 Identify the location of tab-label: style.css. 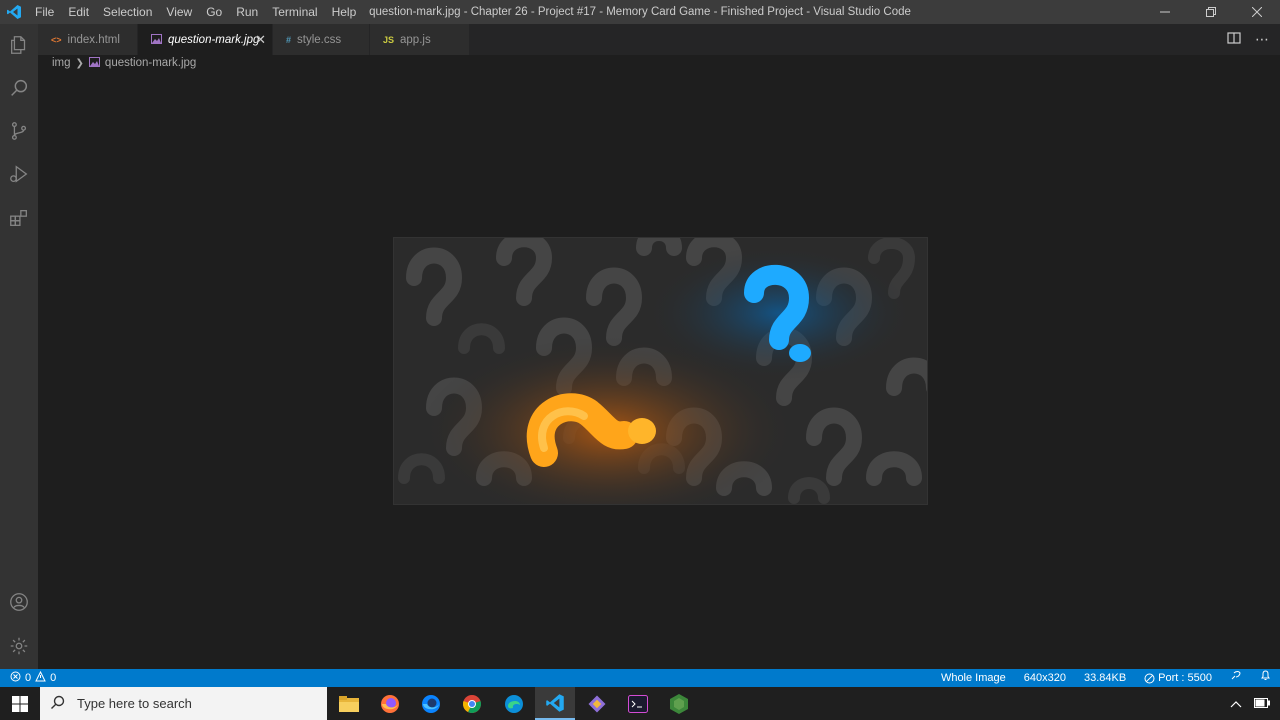
(319, 39).